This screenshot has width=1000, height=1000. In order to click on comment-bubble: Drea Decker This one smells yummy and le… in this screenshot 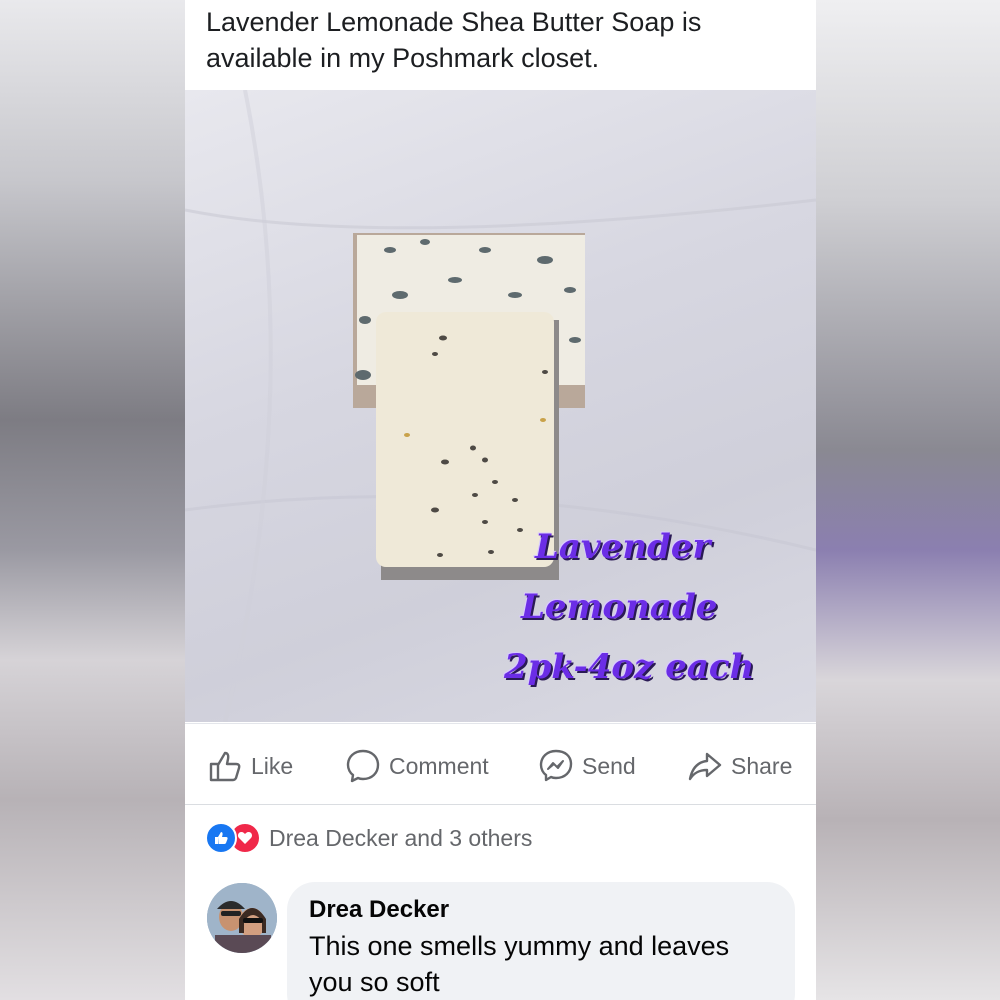, I will do `click(541, 941)`.